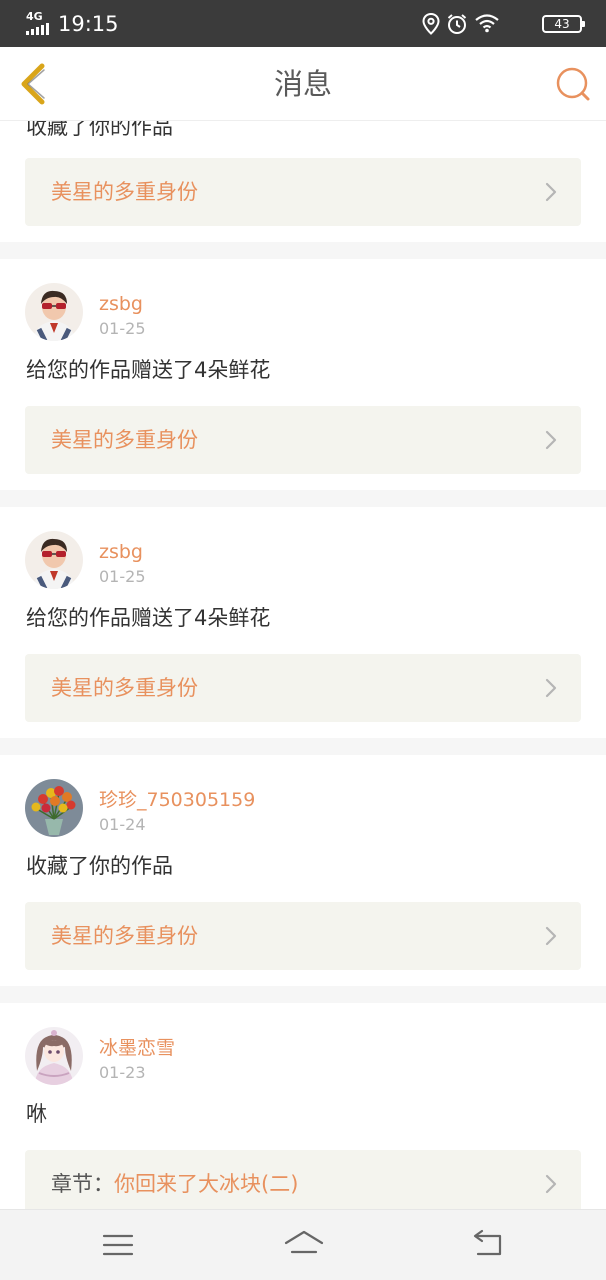  Describe the element at coordinates (177, 800) in the screenshot. I see `username: 珍珍_750305159` at that location.